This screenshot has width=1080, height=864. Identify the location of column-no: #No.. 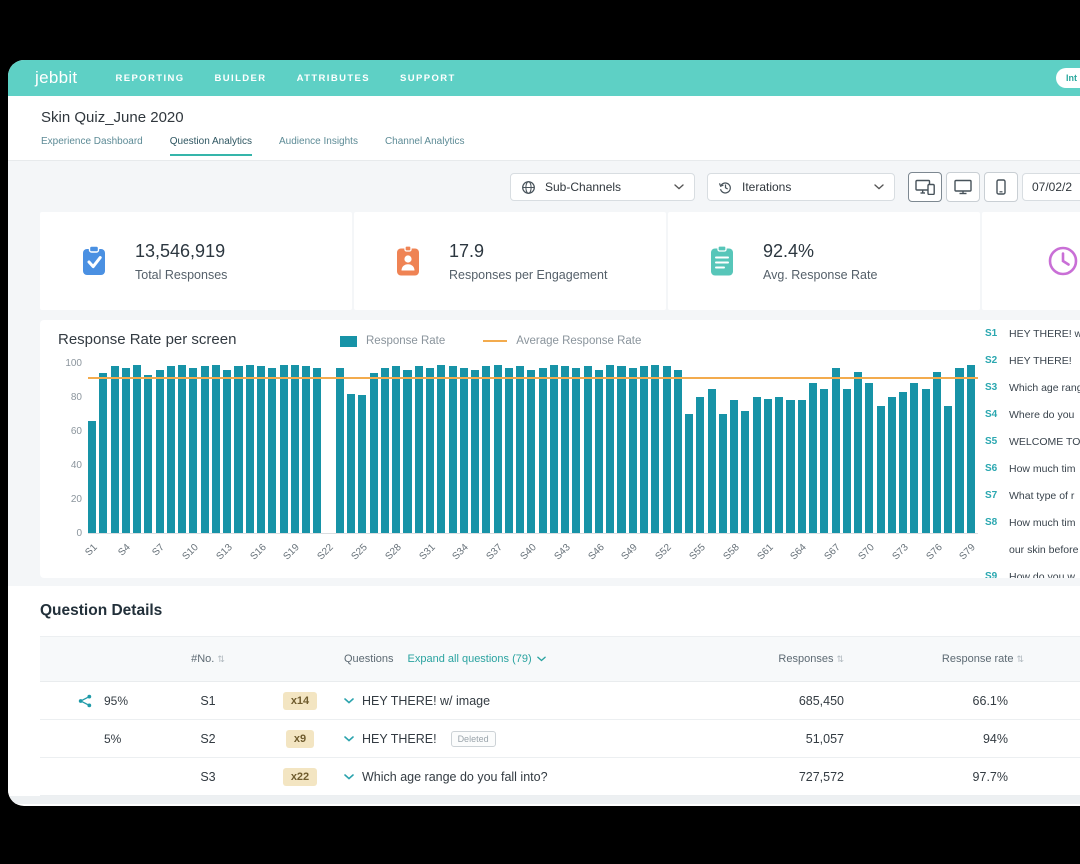
(208, 659).